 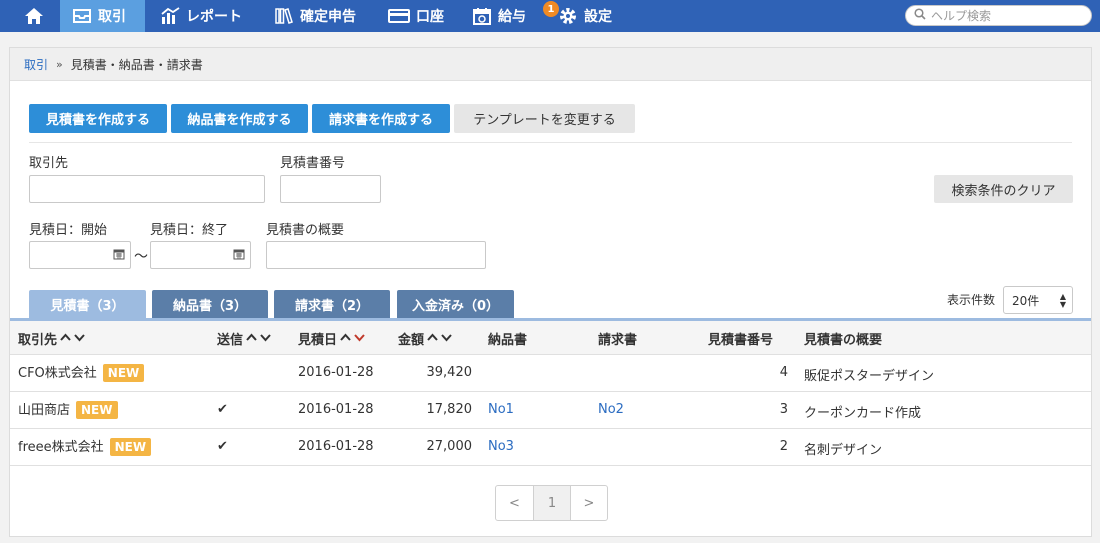 I want to click on amount-cell: 17,820, so click(x=449, y=409).